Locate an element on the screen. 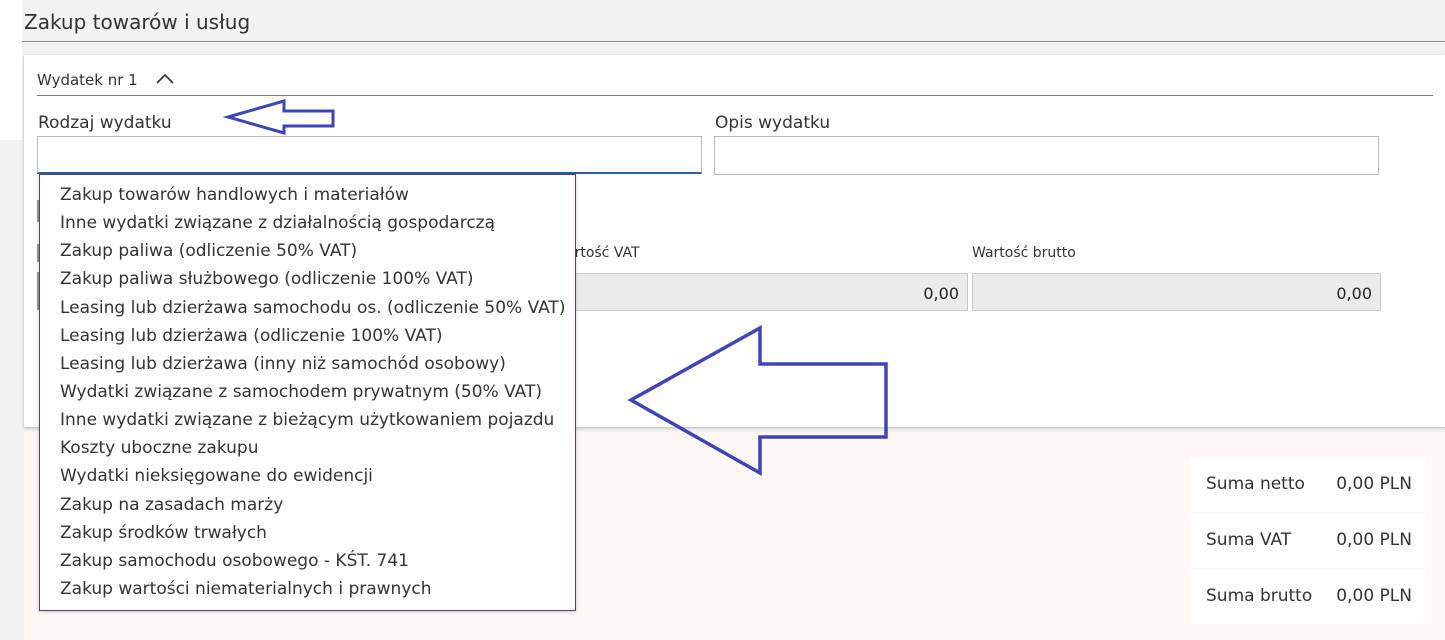 The height and width of the screenshot is (640, 1445). sum-net-value: 0,00 PLN is located at coordinates (1374, 484).